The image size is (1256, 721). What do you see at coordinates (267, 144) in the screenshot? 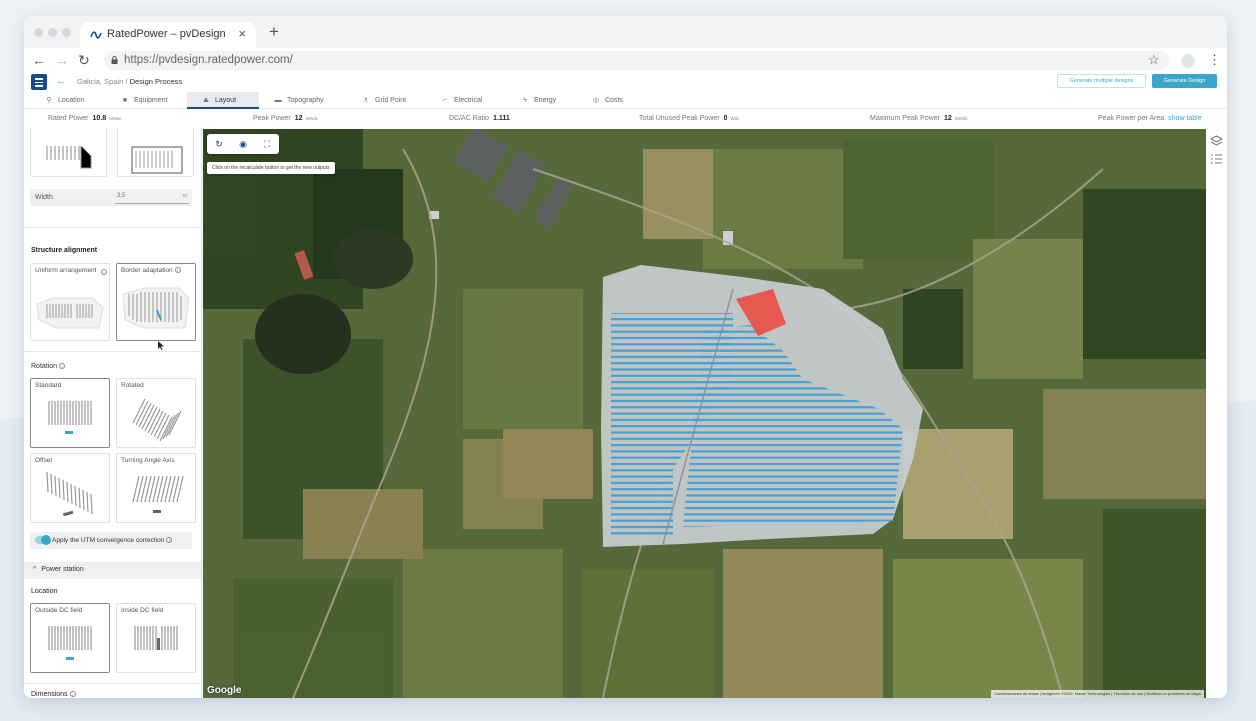
I see `fullscreen-icon: ⛶` at bounding box center [267, 144].